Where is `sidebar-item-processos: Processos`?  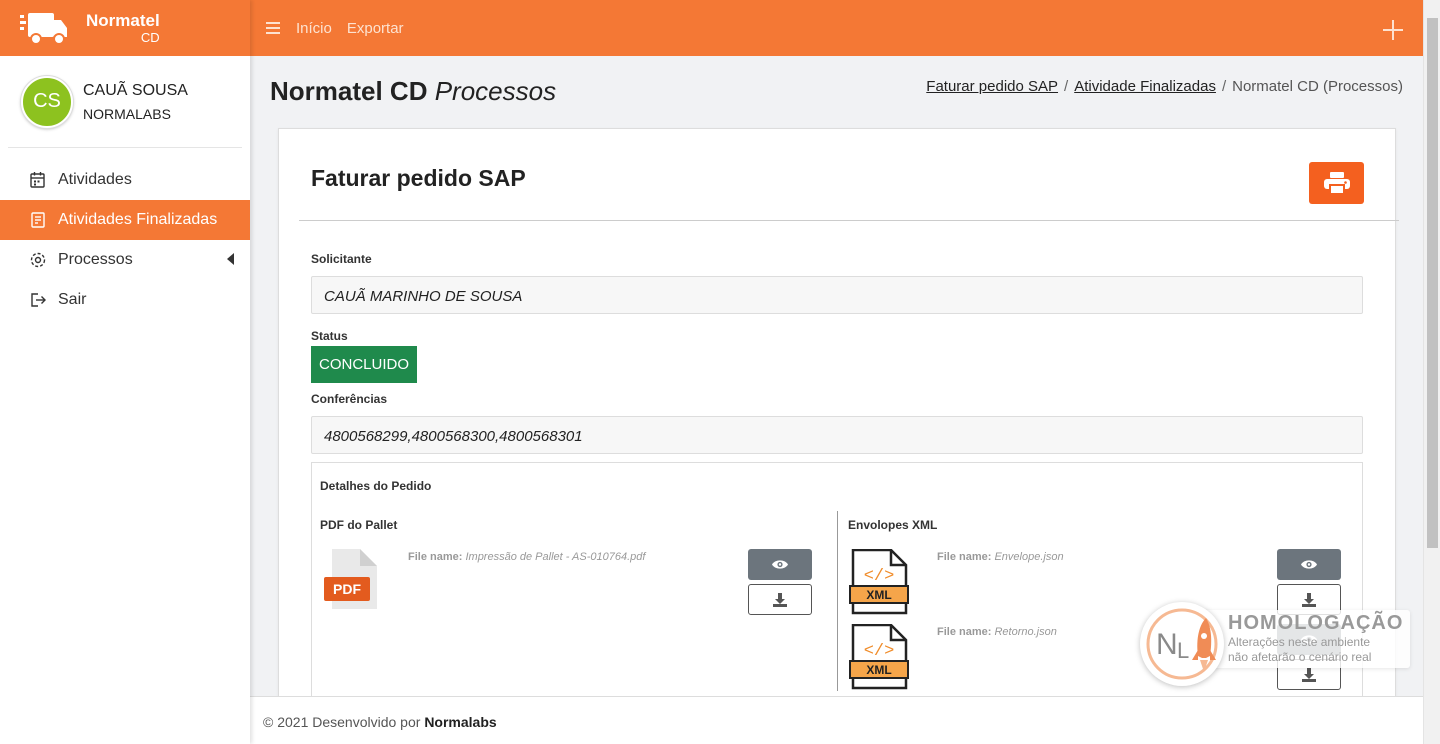
sidebar-item-processos: Processos is located at coordinates (125, 260).